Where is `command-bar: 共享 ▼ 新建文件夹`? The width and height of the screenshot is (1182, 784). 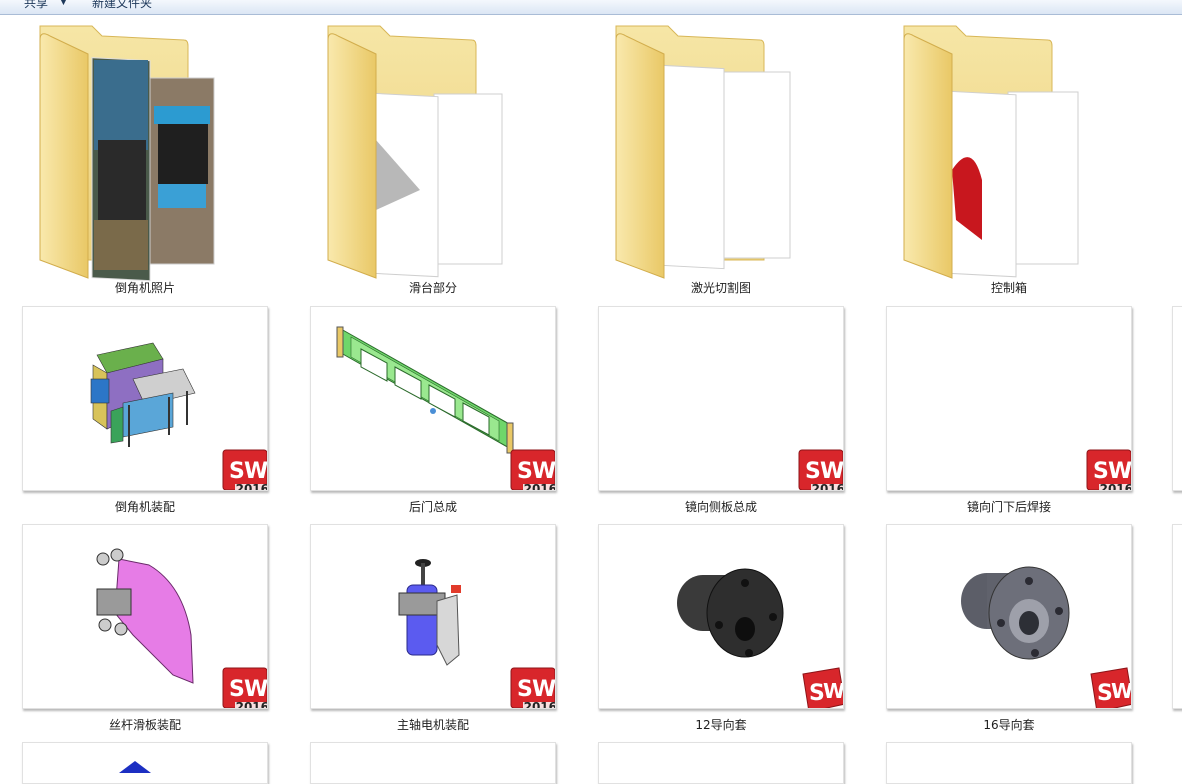 command-bar: 共享 ▼ 新建文件夹 is located at coordinates (591, 7).